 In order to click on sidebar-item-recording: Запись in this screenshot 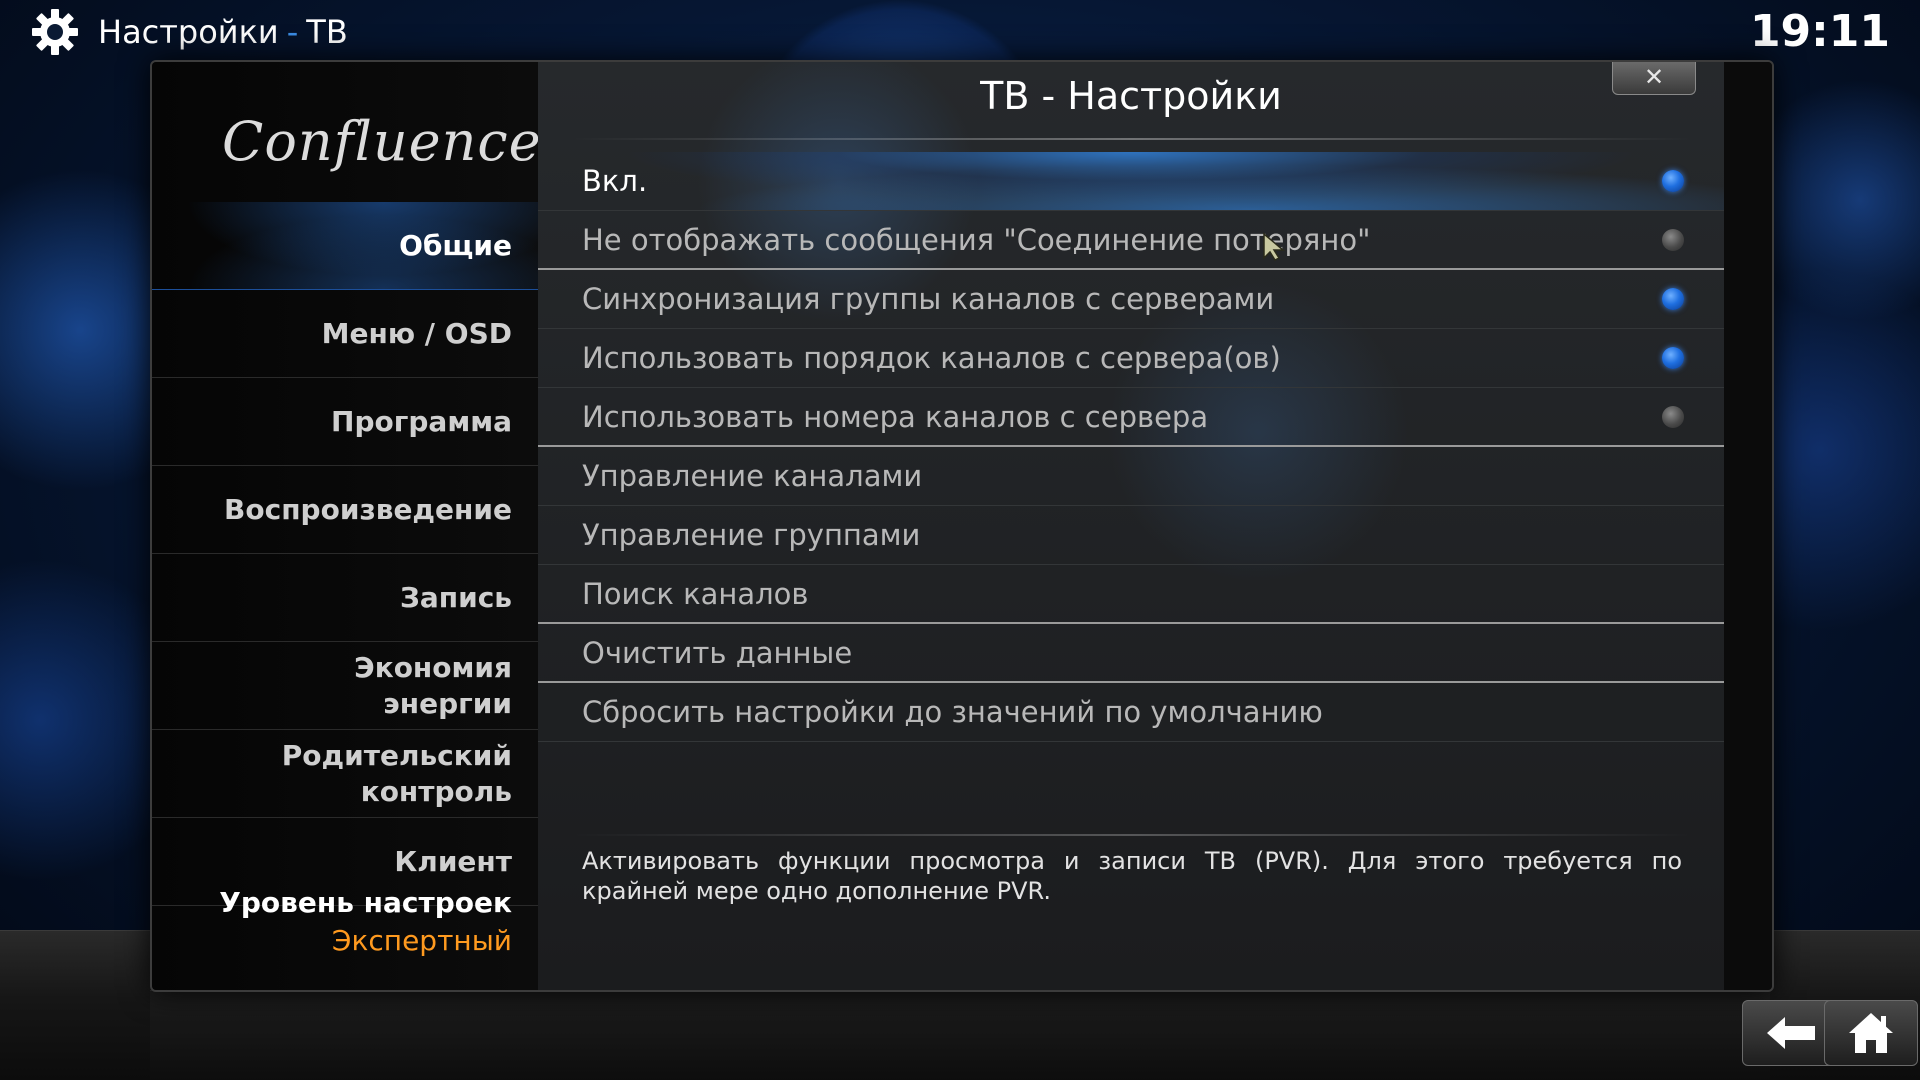, I will do `click(345, 598)`.